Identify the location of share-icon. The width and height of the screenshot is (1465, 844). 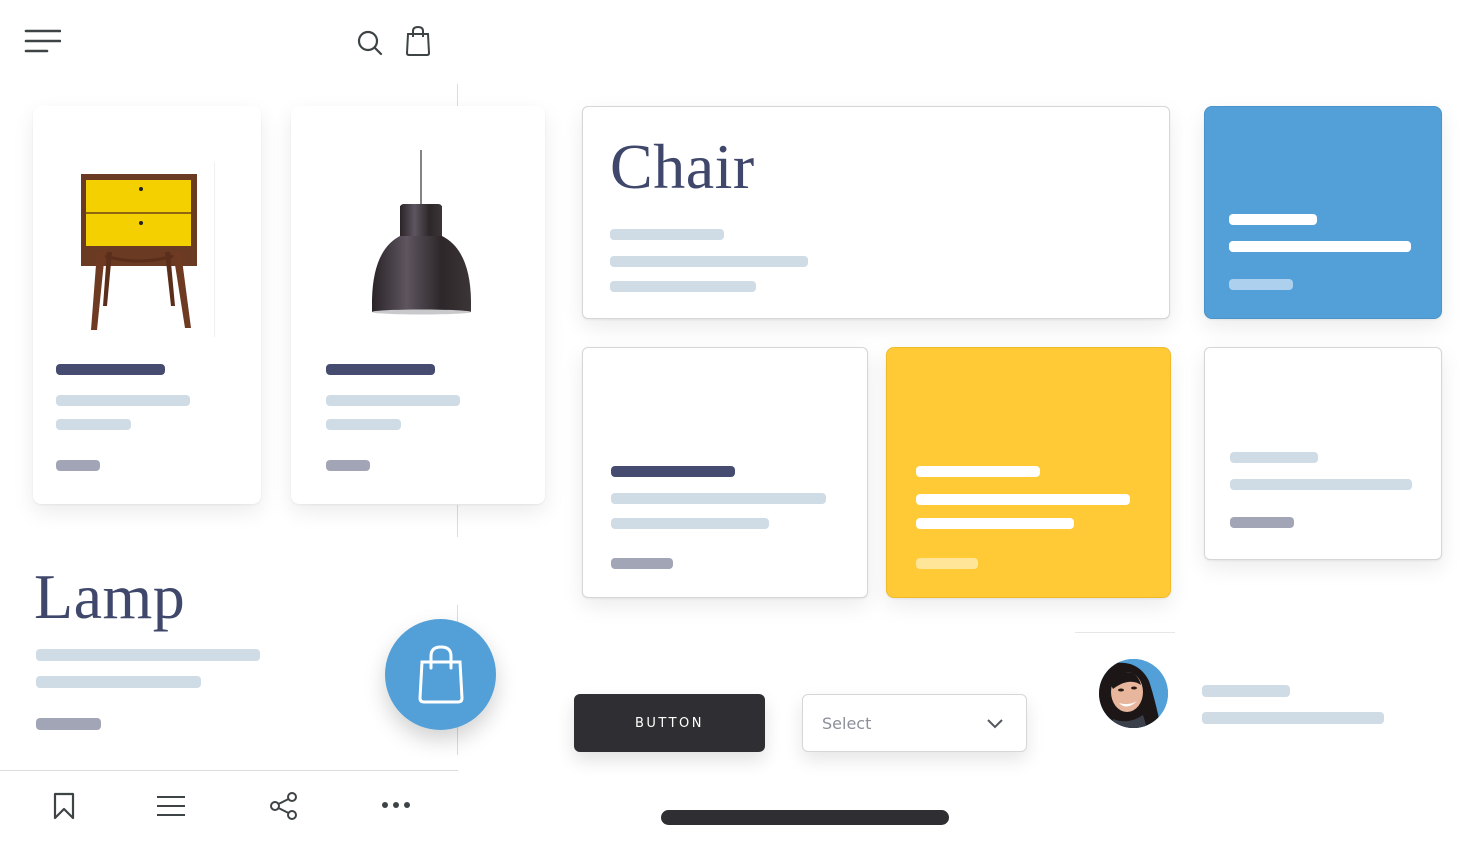
(283, 806).